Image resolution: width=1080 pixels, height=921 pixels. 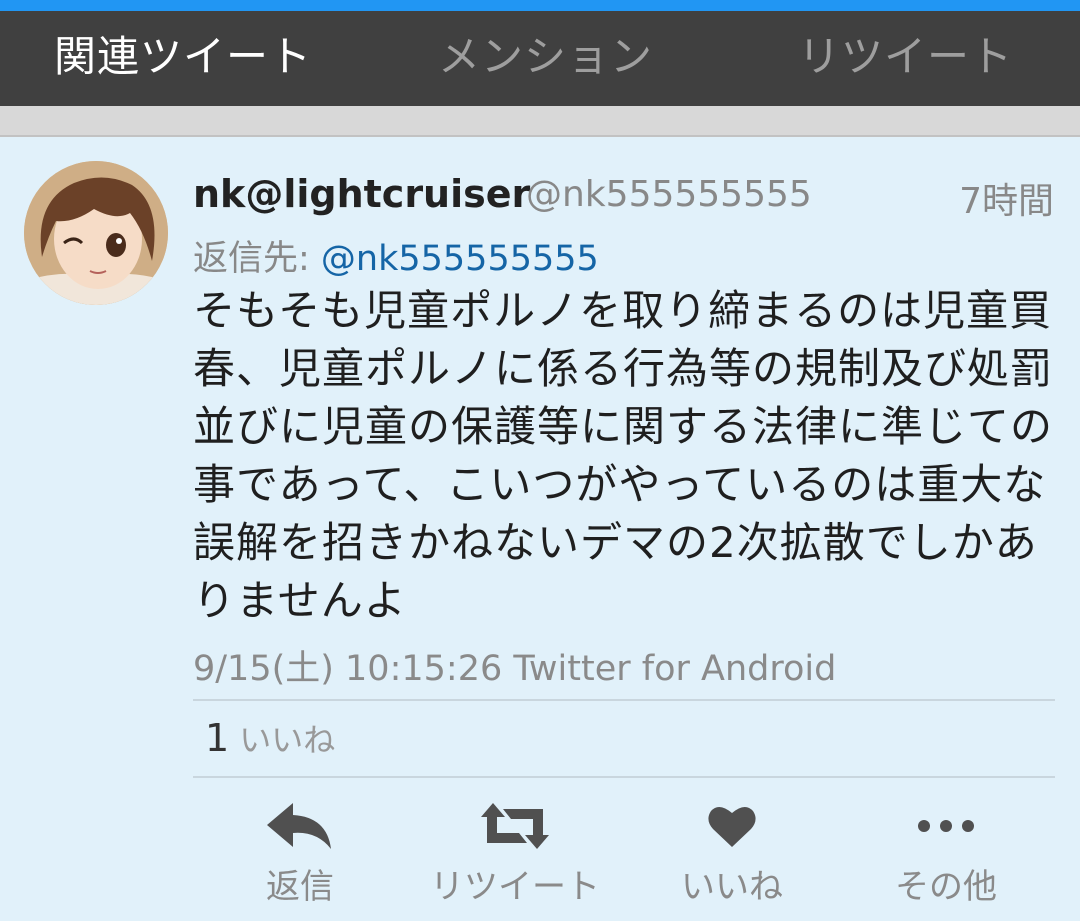 What do you see at coordinates (515, 826) in the screenshot?
I see `retweet-icon` at bounding box center [515, 826].